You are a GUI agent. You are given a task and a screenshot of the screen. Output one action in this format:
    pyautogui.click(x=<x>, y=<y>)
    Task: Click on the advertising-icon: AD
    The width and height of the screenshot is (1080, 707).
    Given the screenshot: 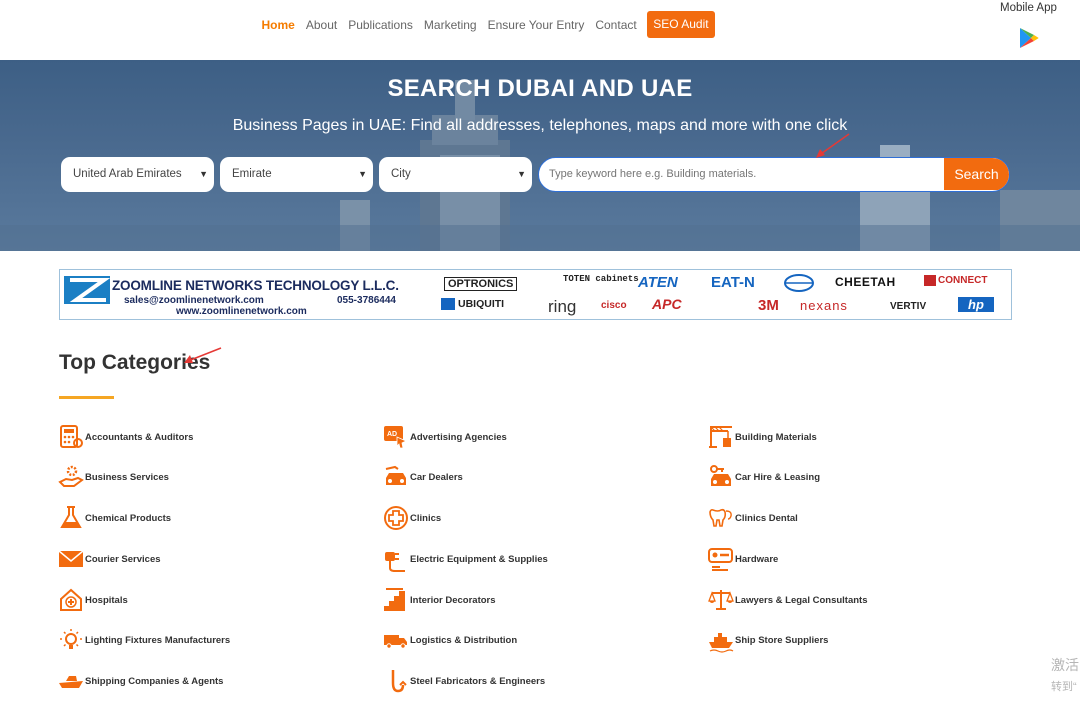 What is the action you would take?
    pyautogui.click(x=395, y=437)
    